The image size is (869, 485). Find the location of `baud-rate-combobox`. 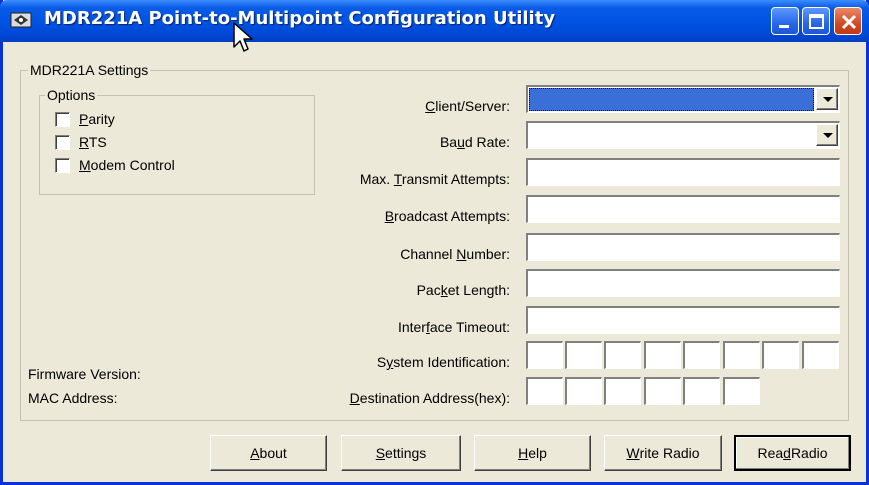

baud-rate-combobox is located at coordinates (683, 135).